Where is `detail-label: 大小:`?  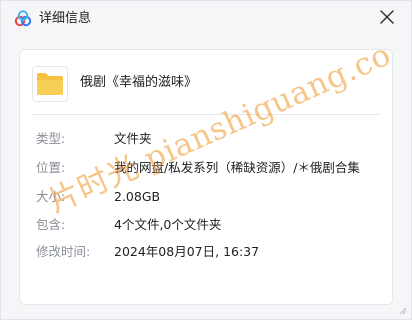 detail-label: 大小: is located at coordinates (51, 196).